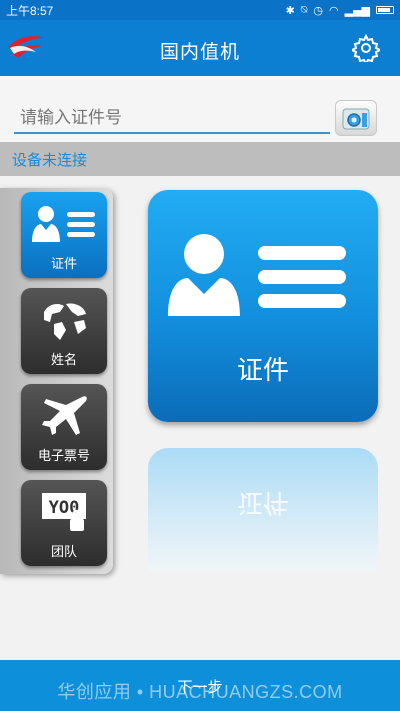 This screenshot has width=400, height=711. What do you see at coordinates (30, 10) in the screenshot?
I see `status-time: 上午8:57` at bounding box center [30, 10].